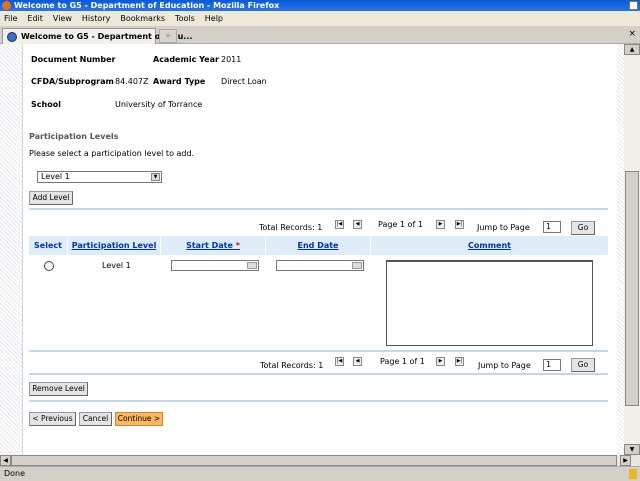 The image size is (640, 481). Describe the element at coordinates (633, 5) in the screenshot. I see `close-window-icon` at that location.